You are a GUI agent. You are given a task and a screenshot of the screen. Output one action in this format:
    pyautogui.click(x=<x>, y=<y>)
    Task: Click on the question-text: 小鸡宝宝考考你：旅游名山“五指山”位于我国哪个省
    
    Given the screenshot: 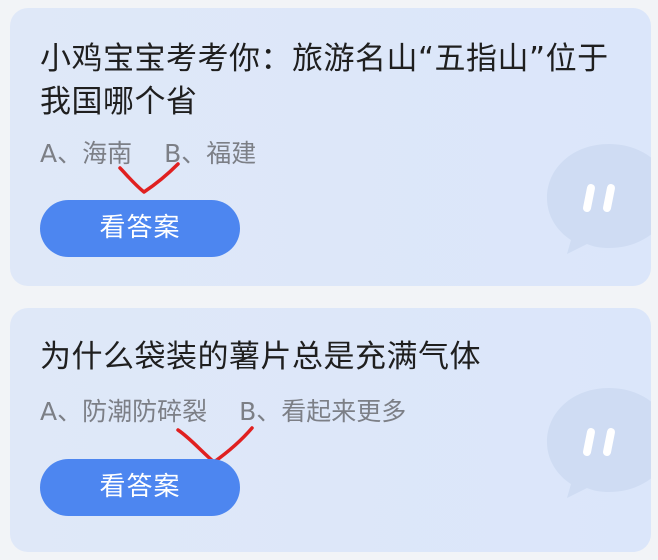 What is the action you would take?
    pyautogui.click(x=324, y=80)
    